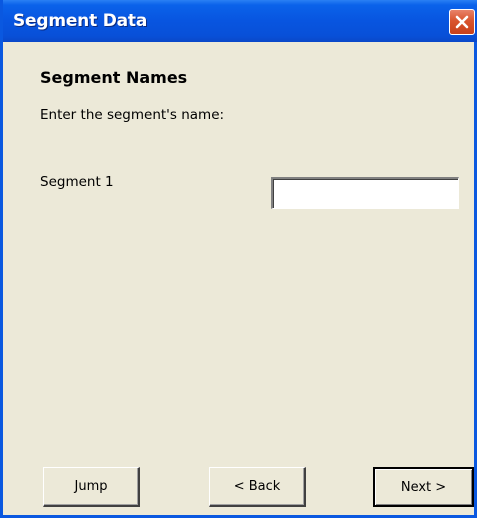 The width and height of the screenshot is (477, 518). Describe the element at coordinates (240, 21) in the screenshot. I see `title-bar: Segment Data` at that location.